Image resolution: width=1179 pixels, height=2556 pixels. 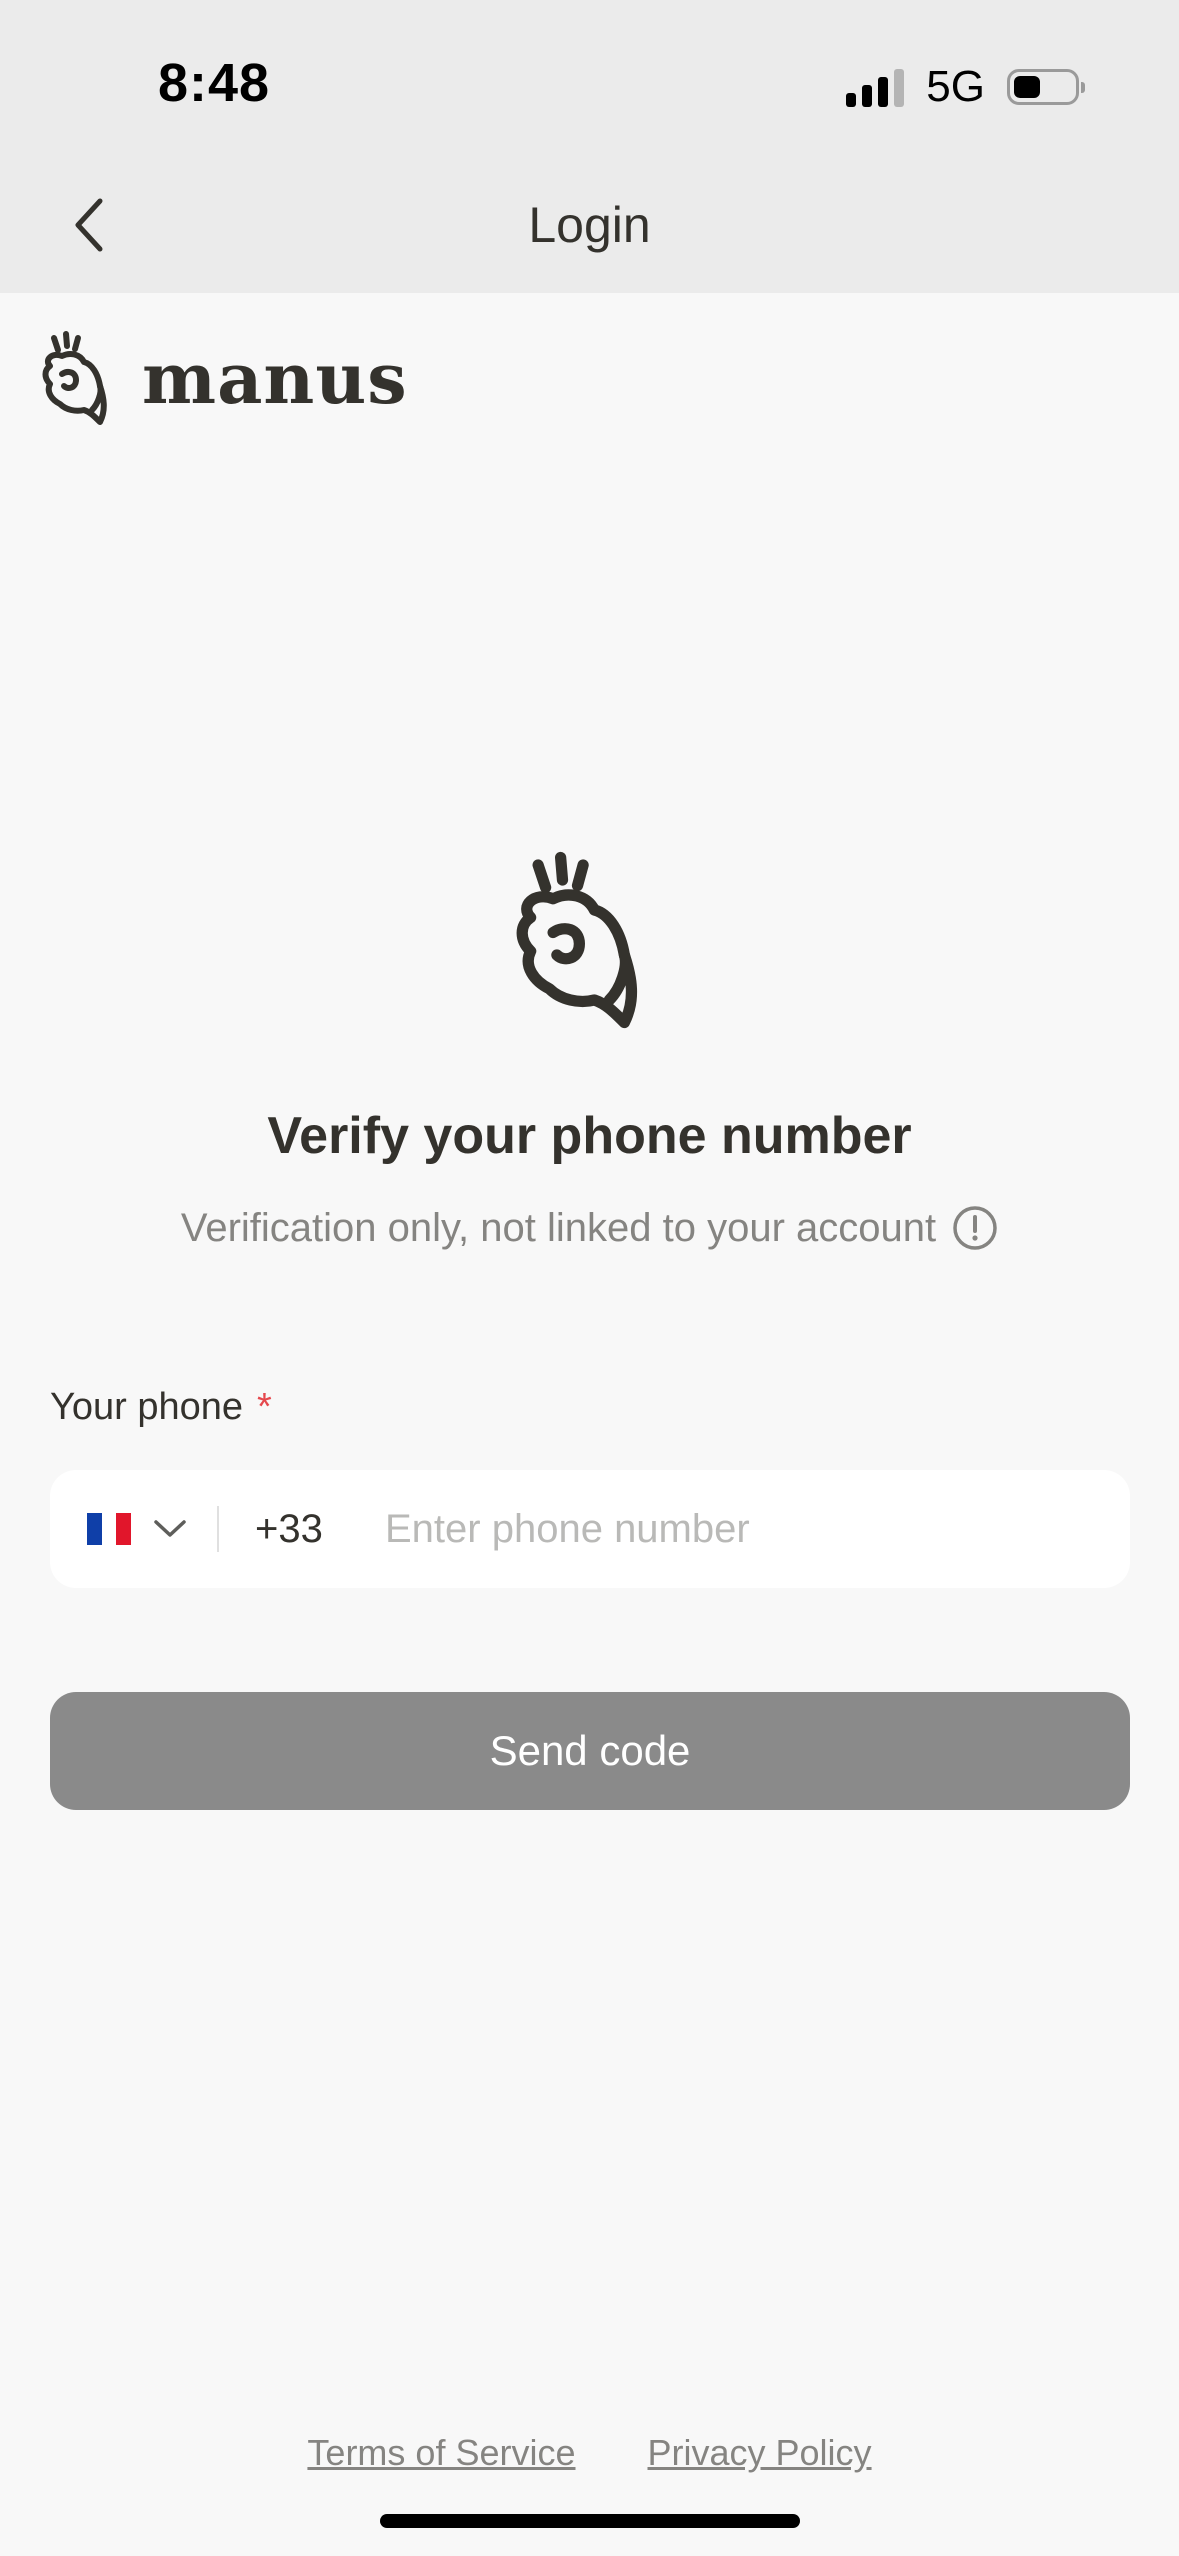 What do you see at coordinates (955, 86) in the screenshot?
I see `network-type: 5G` at bounding box center [955, 86].